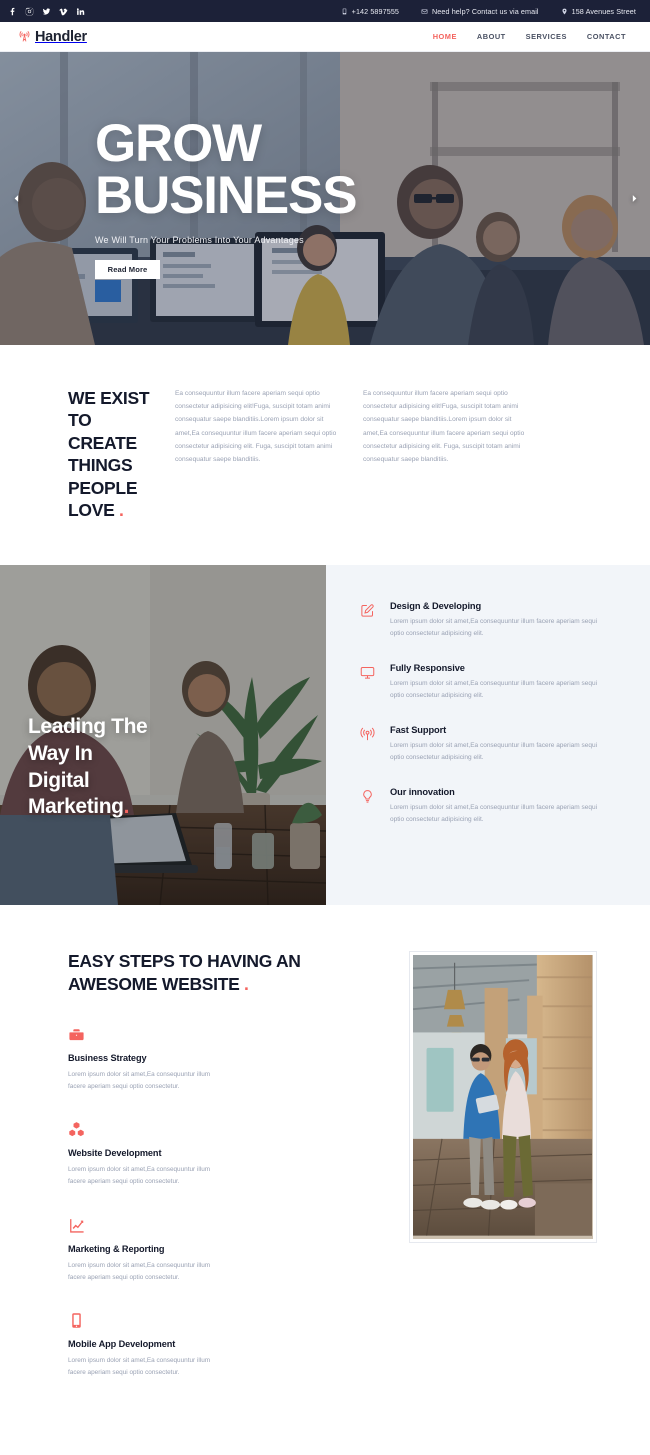  What do you see at coordinates (480, 11) in the screenshot?
I see `email-info: Need help? Contact us via email` at bounding box center [480, 11].